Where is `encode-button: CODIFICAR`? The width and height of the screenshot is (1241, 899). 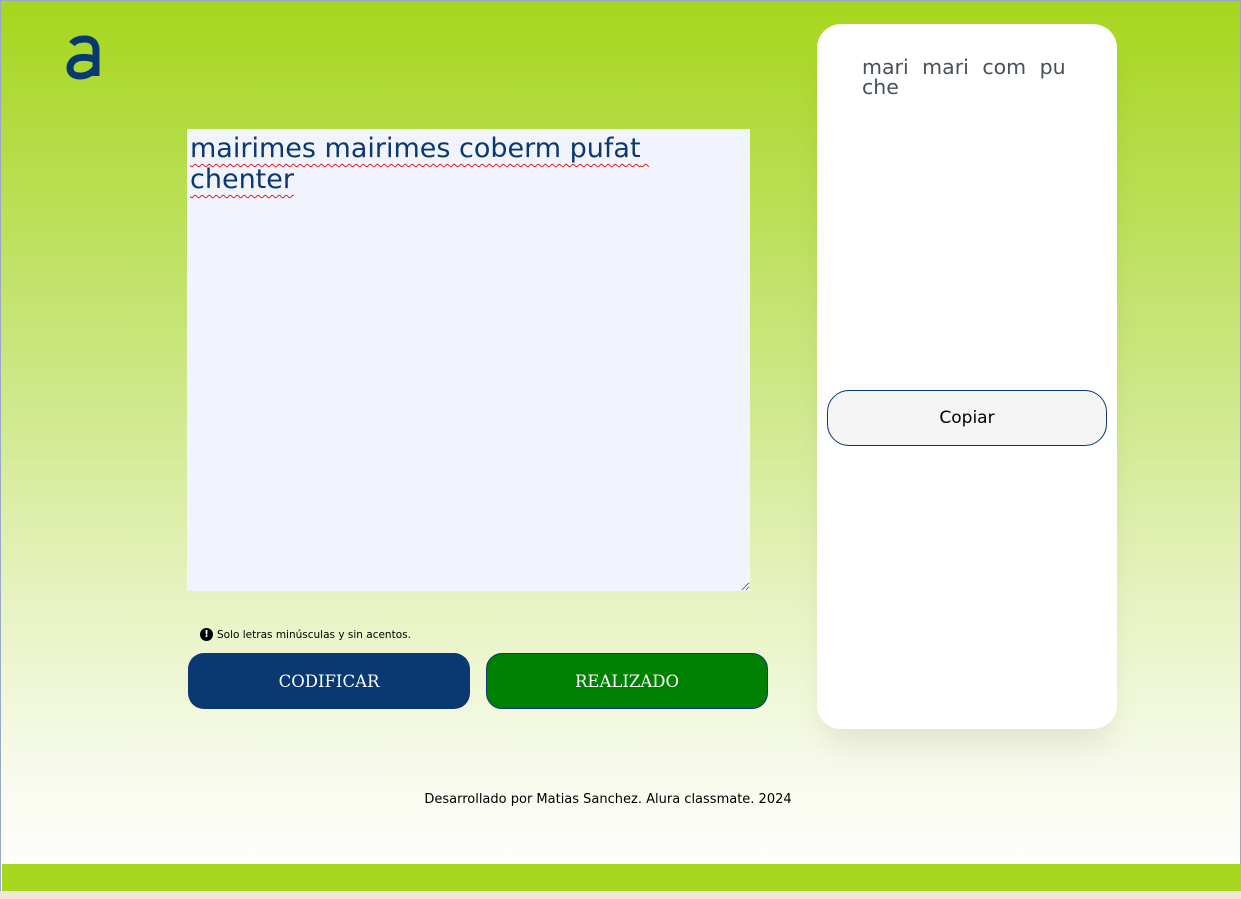
encode-button: CODIFICAR is located at coordinates (329, 681).